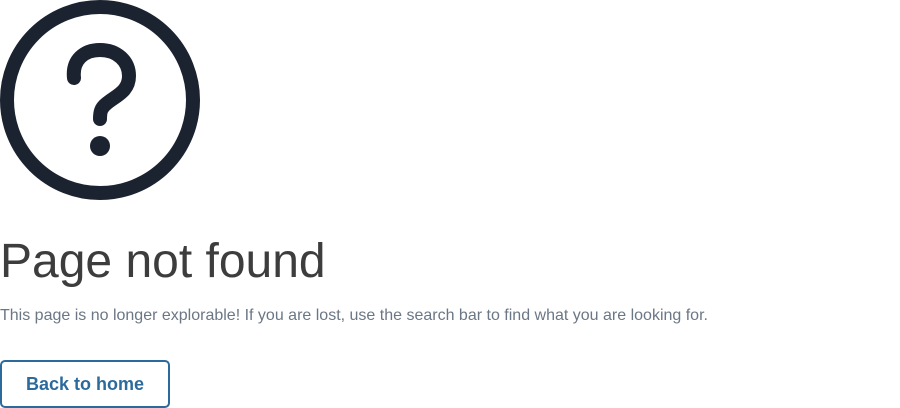 The image size is (900, 408). I want to click on question-mark-circle-icon, so click(100, 100).